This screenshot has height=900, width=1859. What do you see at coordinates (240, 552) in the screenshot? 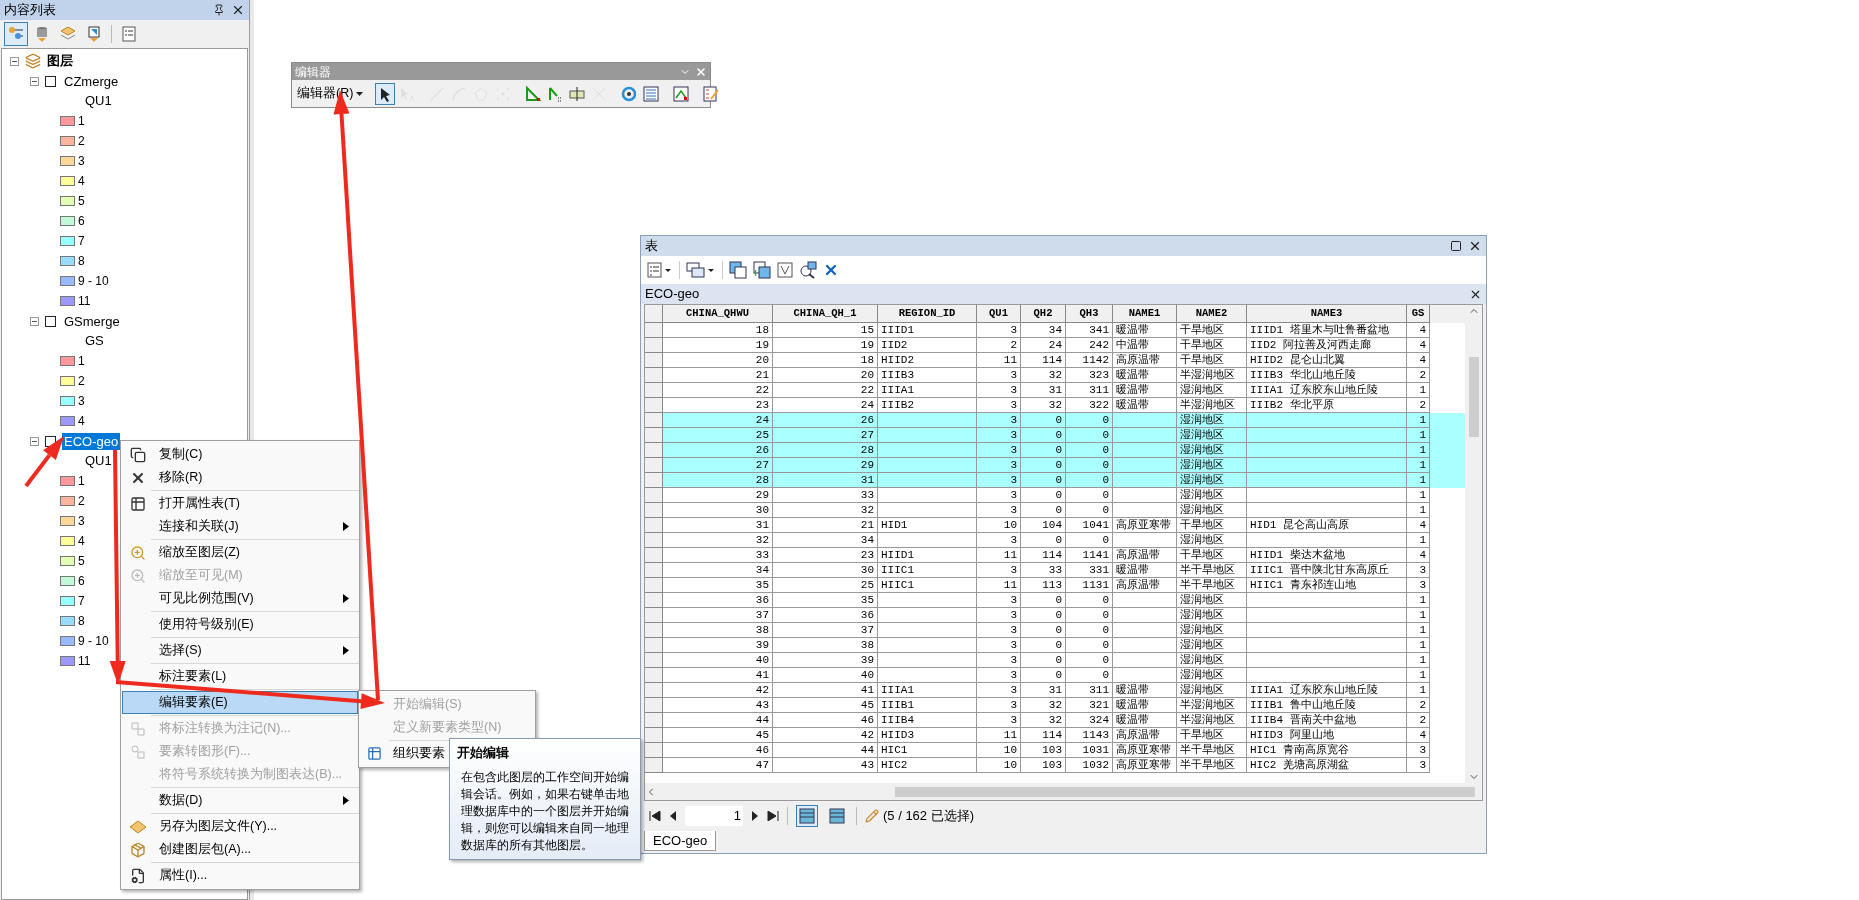
I see `menu-item: 缩放至图层(Z)` at bounding box center [240, 552].